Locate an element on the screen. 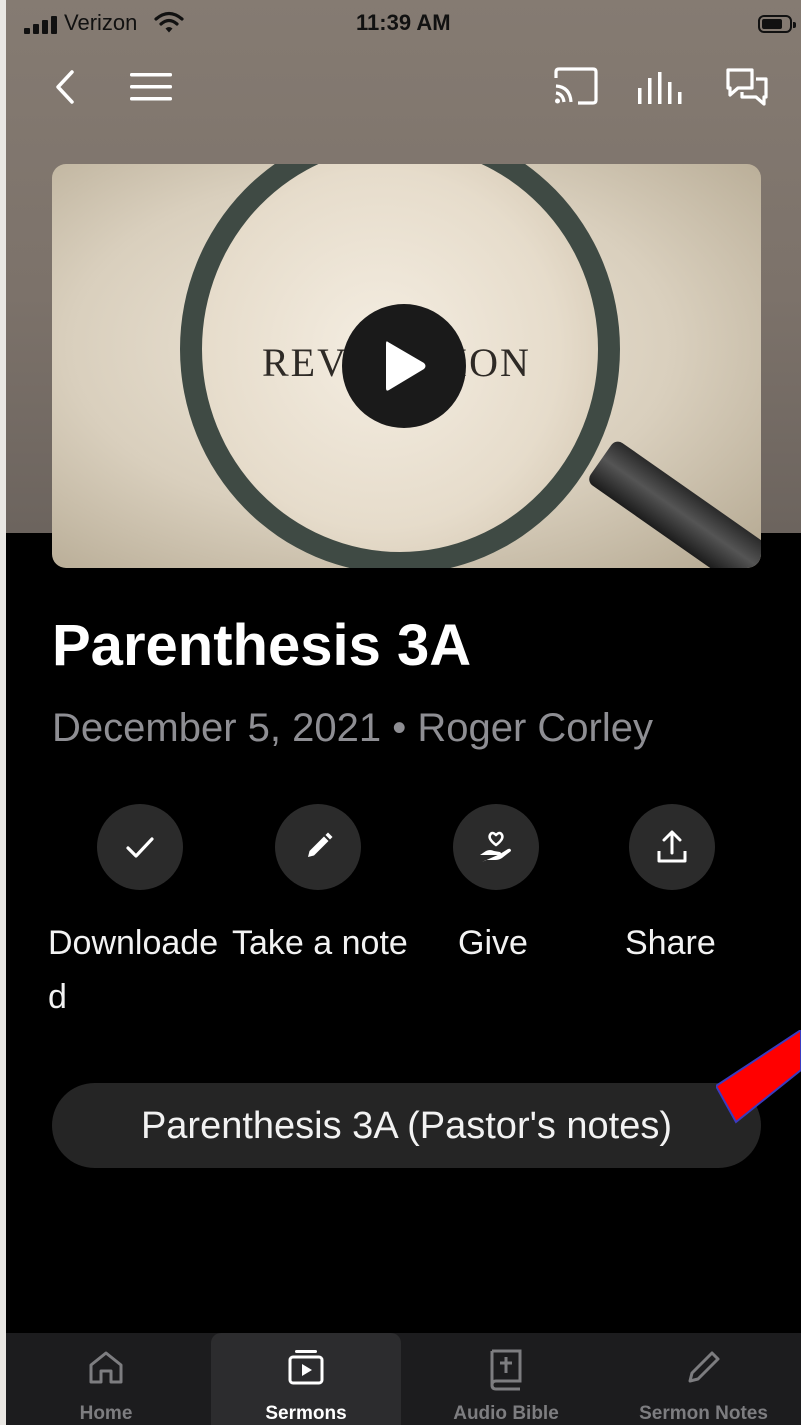 This screenshot has height=1425, width=801. share-upload-icon is located at coordinates (672, 846).